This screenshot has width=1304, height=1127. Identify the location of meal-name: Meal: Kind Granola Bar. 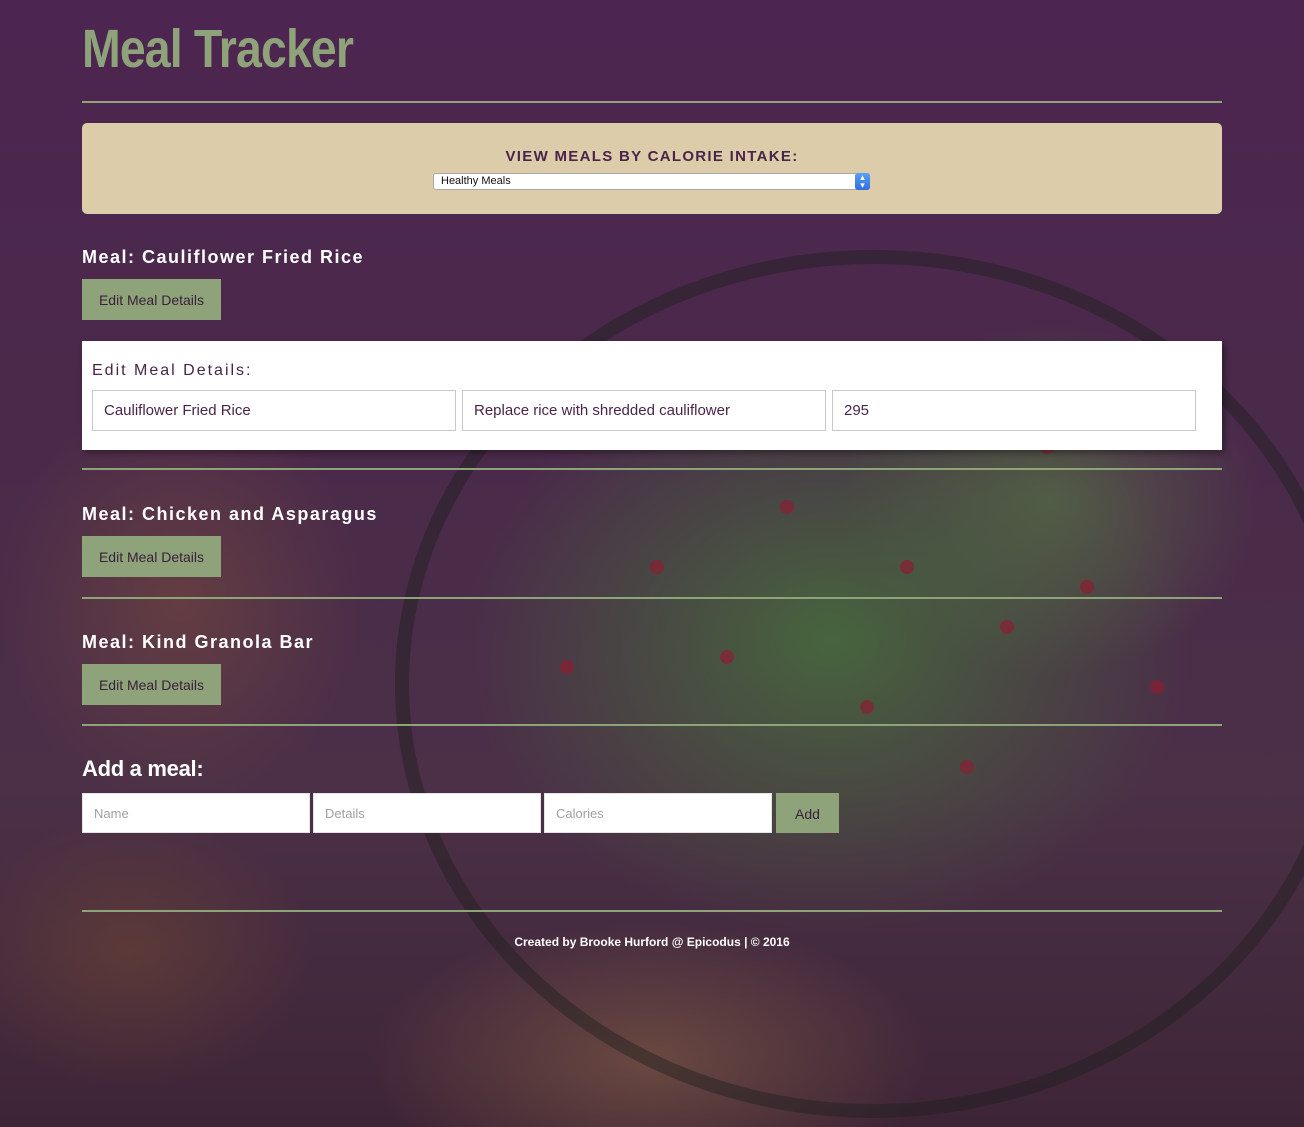
(198, 642).